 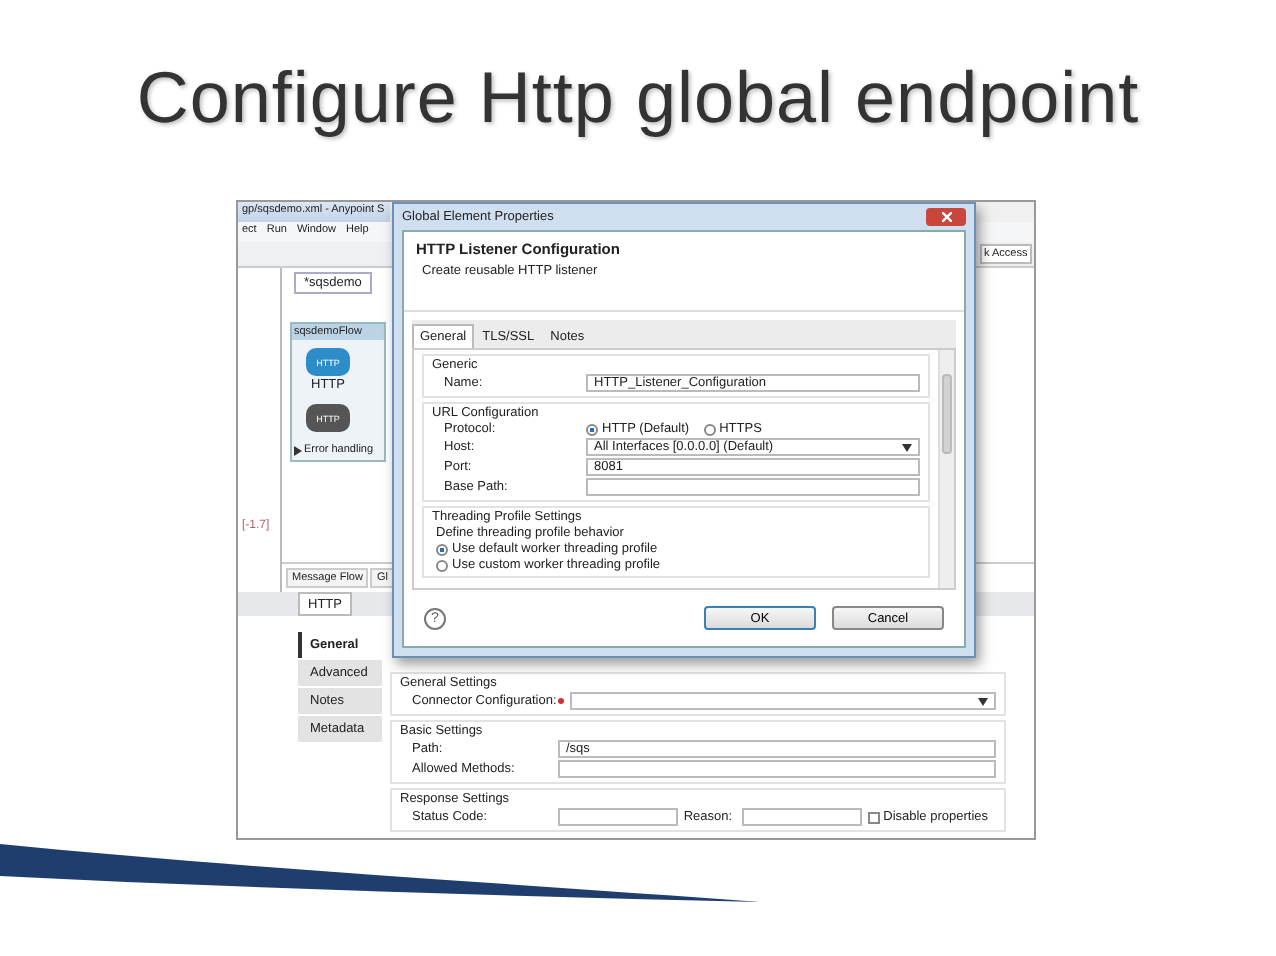 I want to click on close-icon, so click(x=946, y=217).